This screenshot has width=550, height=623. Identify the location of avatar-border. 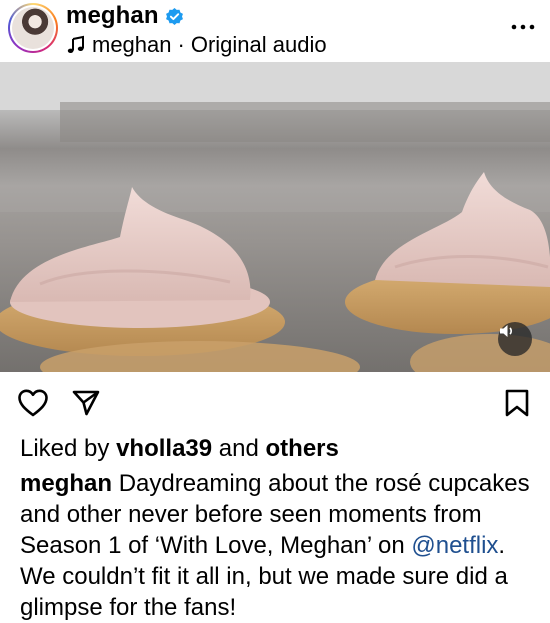
(33, 28).